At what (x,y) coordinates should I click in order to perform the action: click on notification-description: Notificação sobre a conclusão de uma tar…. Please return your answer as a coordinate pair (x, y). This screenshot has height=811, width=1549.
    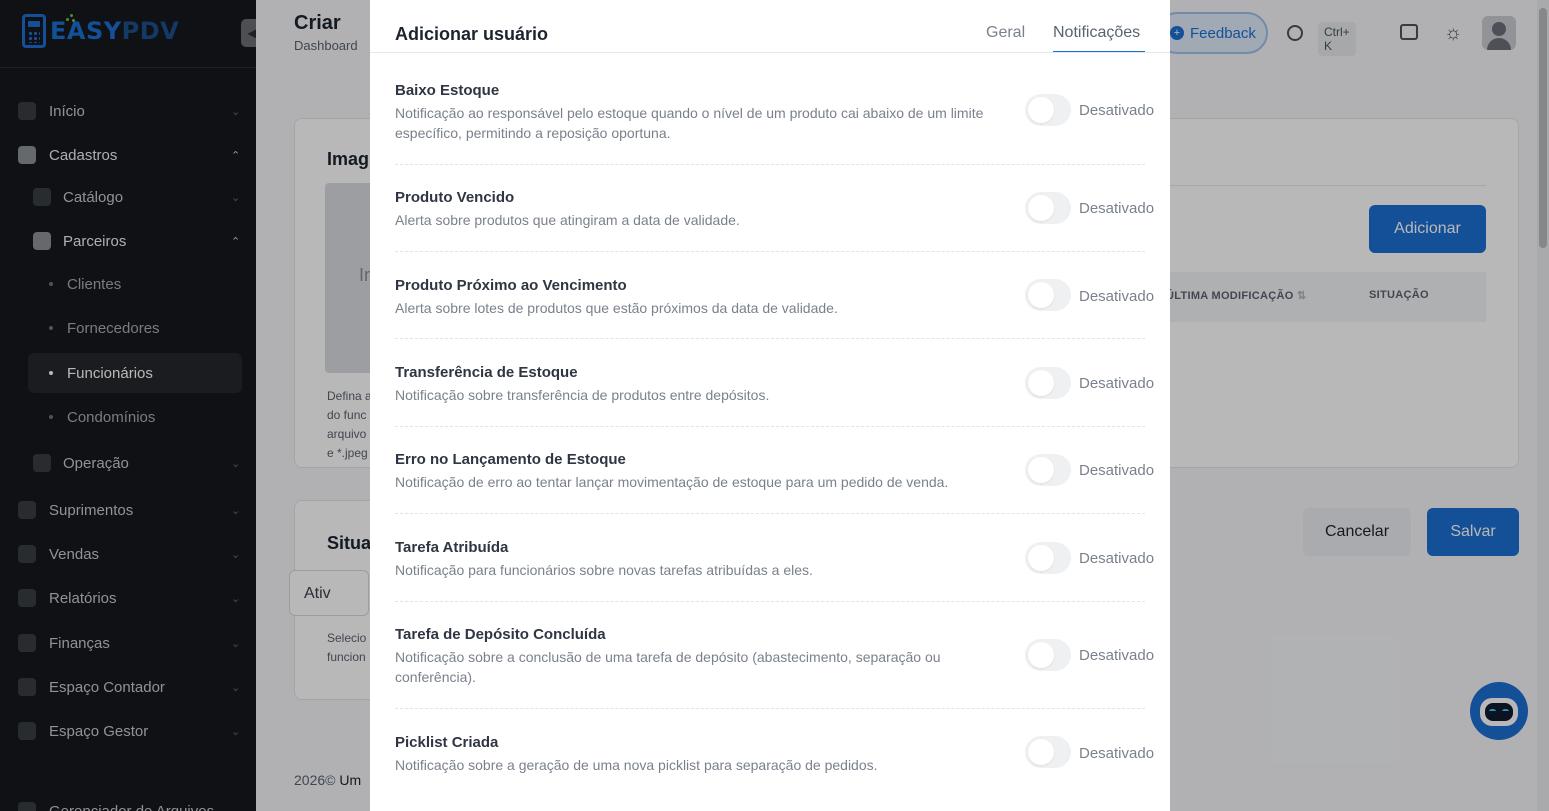
    Looking at the image, I should click on (668, 667).